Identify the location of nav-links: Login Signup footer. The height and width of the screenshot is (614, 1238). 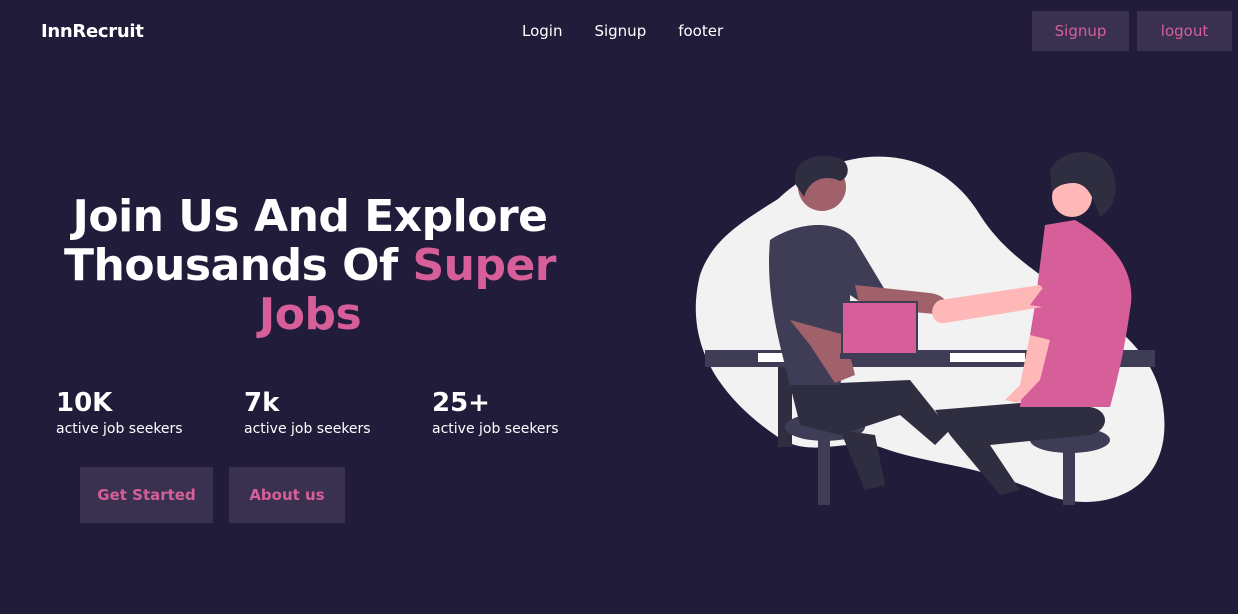
(622, 31).